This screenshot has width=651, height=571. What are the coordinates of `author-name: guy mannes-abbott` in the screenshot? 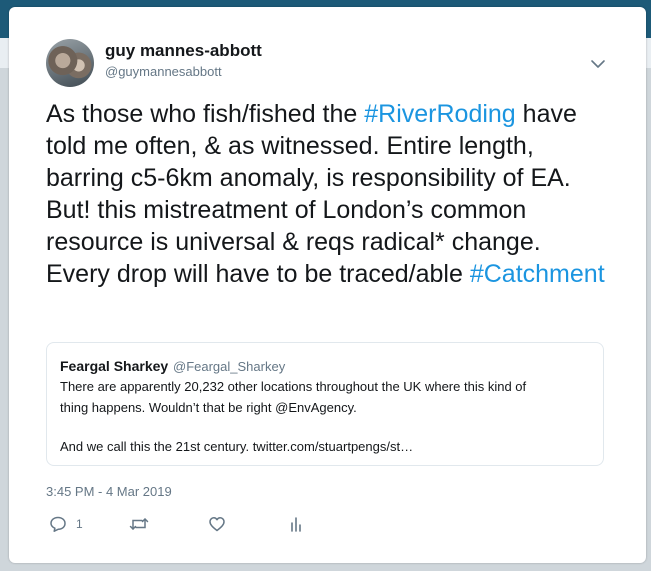 It's located at (183, 51).